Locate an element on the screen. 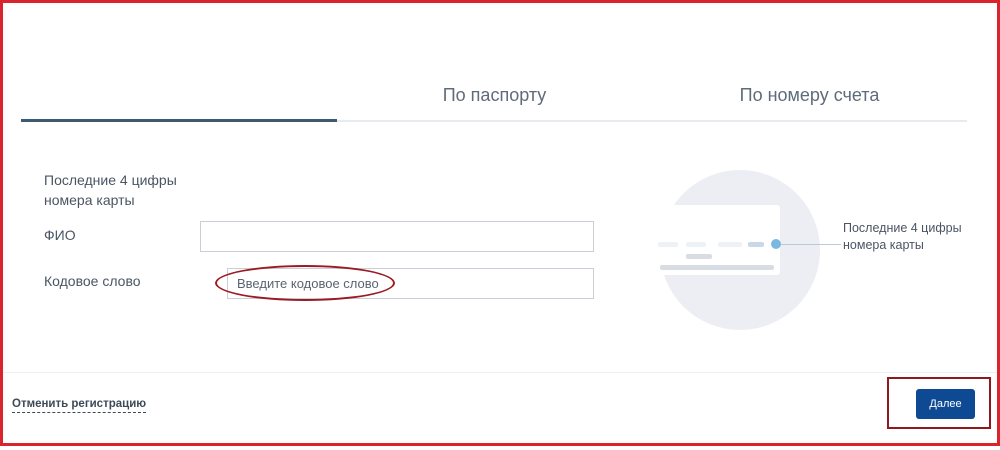 The image size is (1000, 450). fio-input is located at coordinates (397, 236).